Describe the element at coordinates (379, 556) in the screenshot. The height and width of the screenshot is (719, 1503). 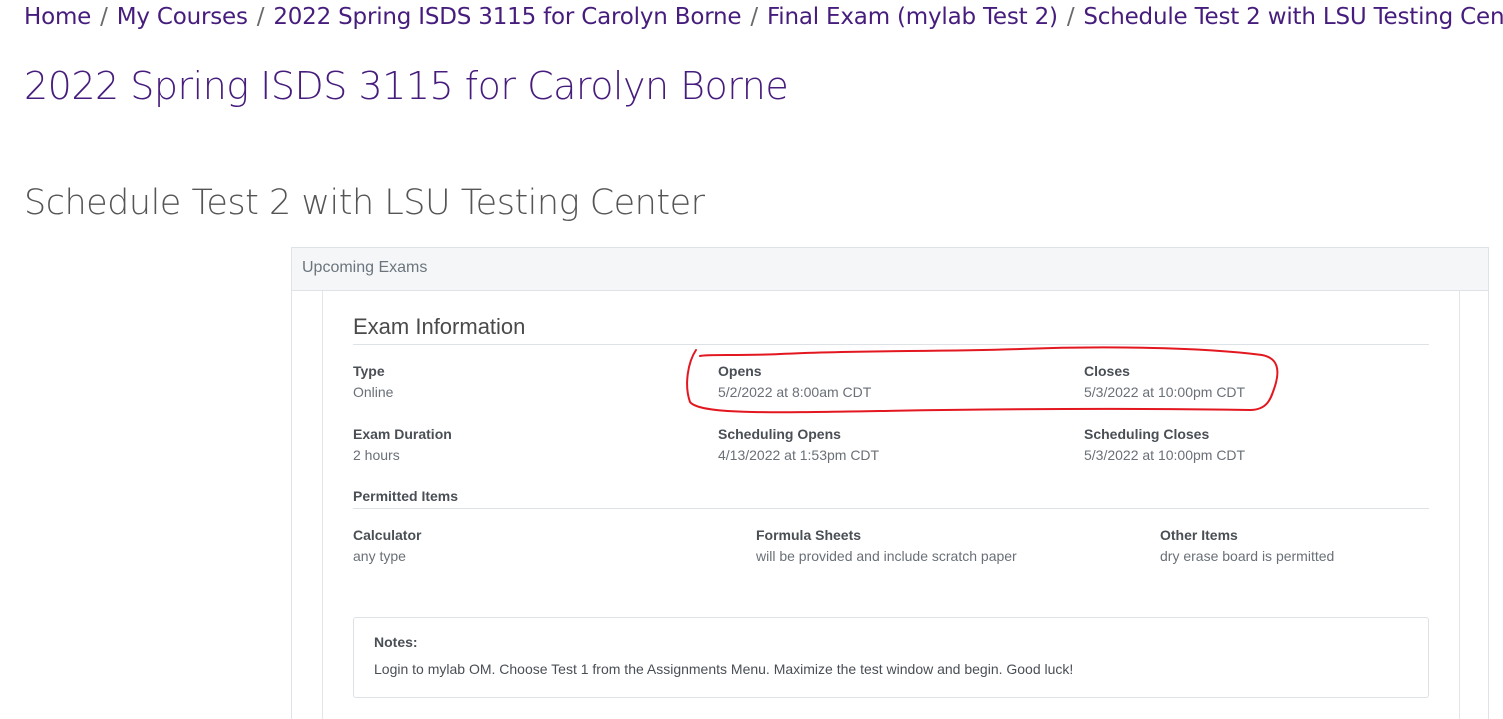
I see `calculator-value: any type` at that location.